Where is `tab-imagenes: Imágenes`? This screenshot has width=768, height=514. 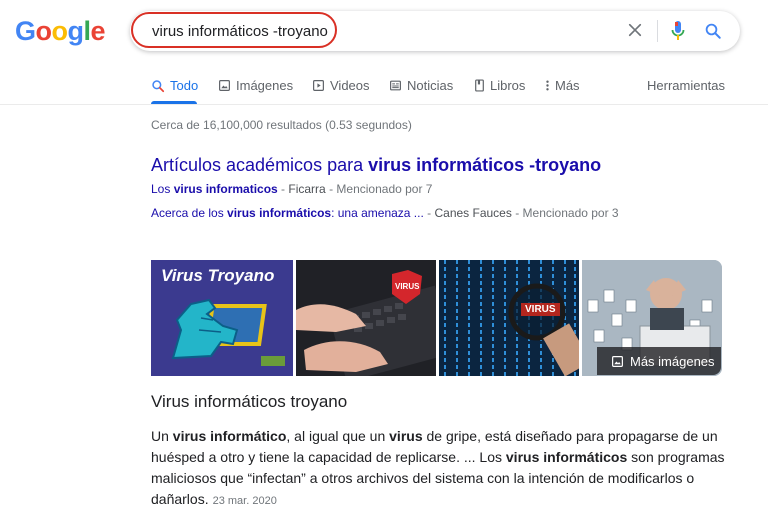
tab-imagenes: Imágenes is located at coordinates (255, 85).